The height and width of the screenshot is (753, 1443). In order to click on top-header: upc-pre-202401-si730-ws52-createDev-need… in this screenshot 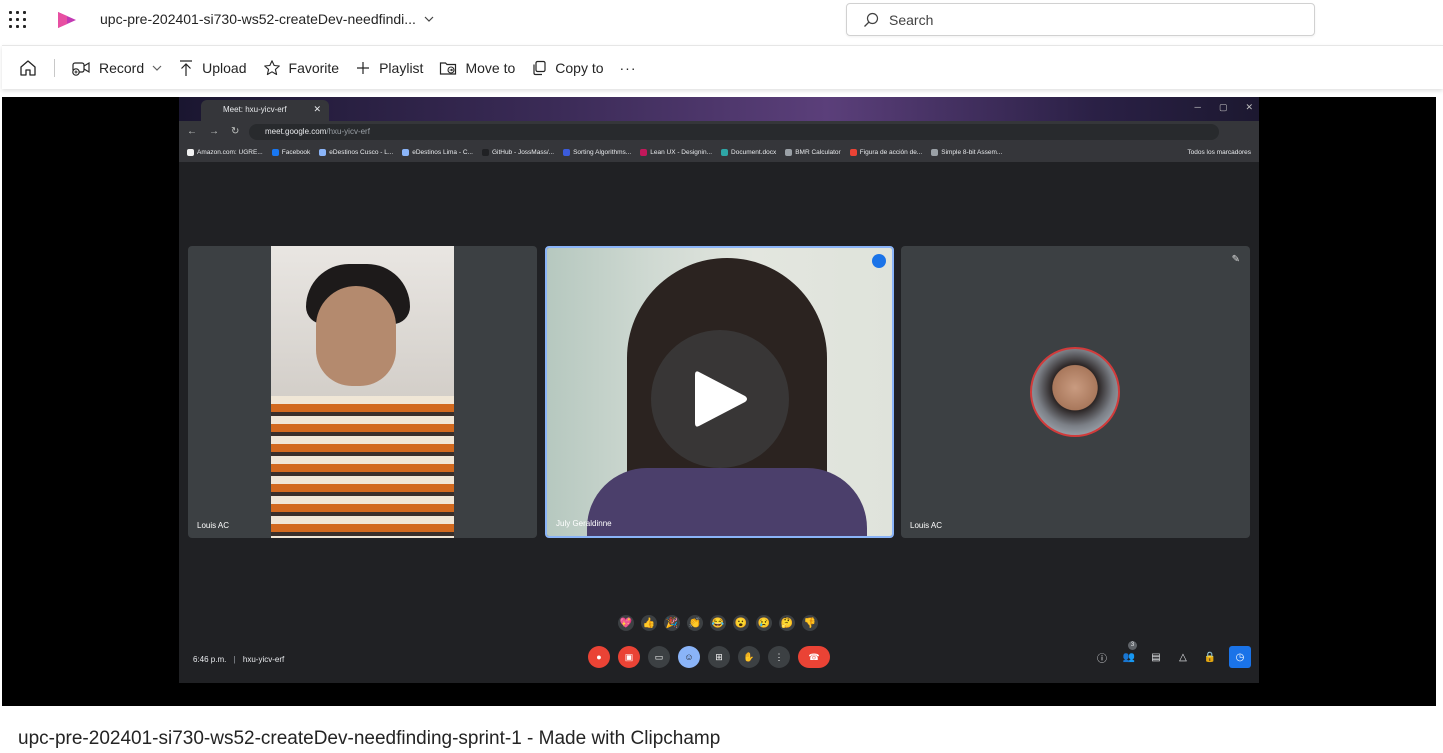, I will do `click(721, 20)`.